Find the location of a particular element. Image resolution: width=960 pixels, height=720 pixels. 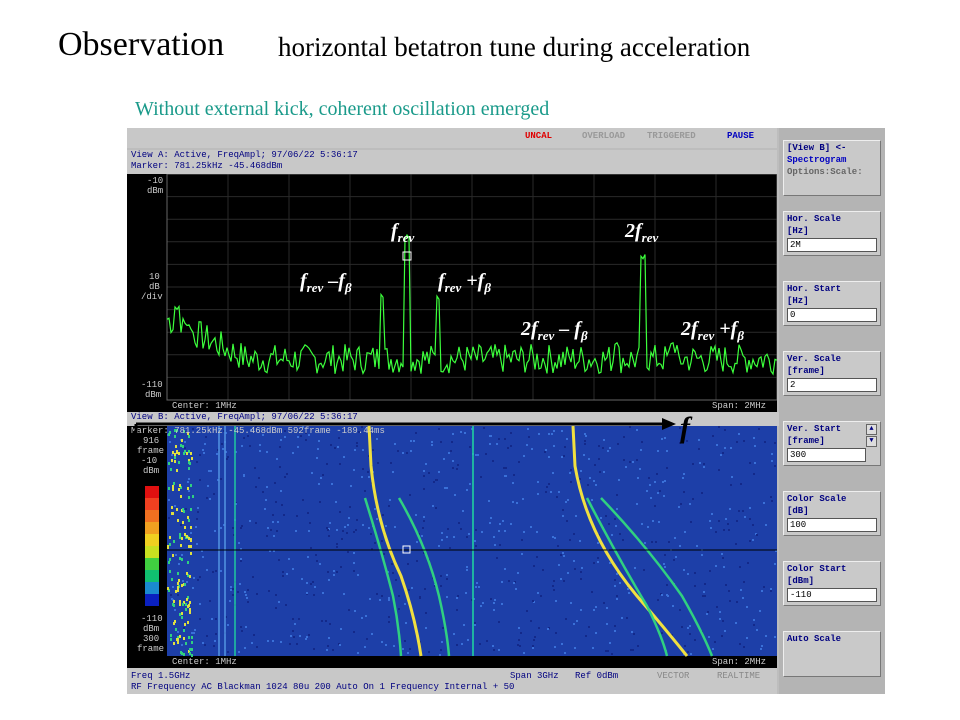

color-scale-field: 100 is located at coordinates (832, 525).